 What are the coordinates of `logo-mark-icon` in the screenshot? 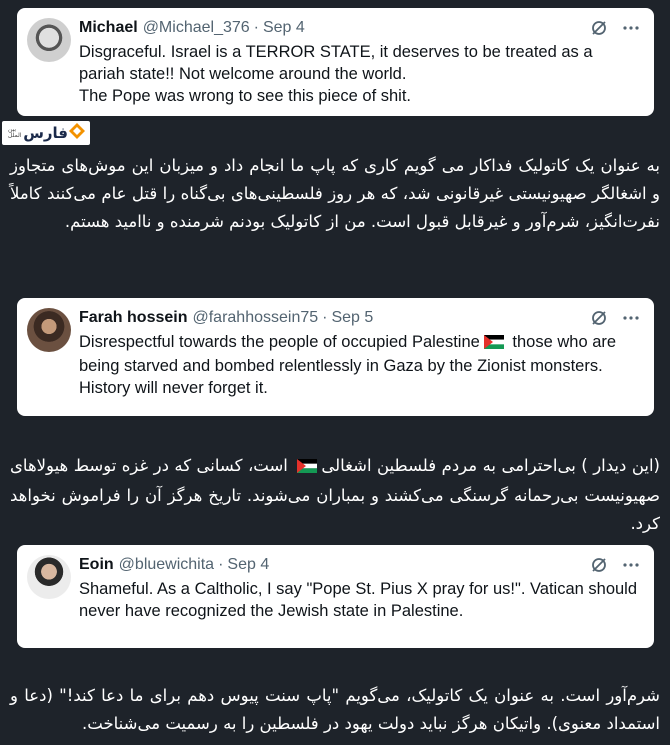 It's located at (77, 133).